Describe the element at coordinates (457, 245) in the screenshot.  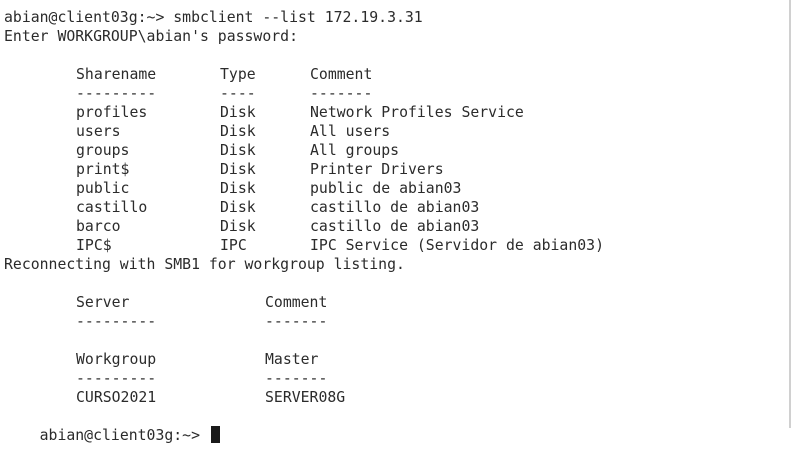
I see `share-comment: IPC Service (Servidor de abian03)` at that location.